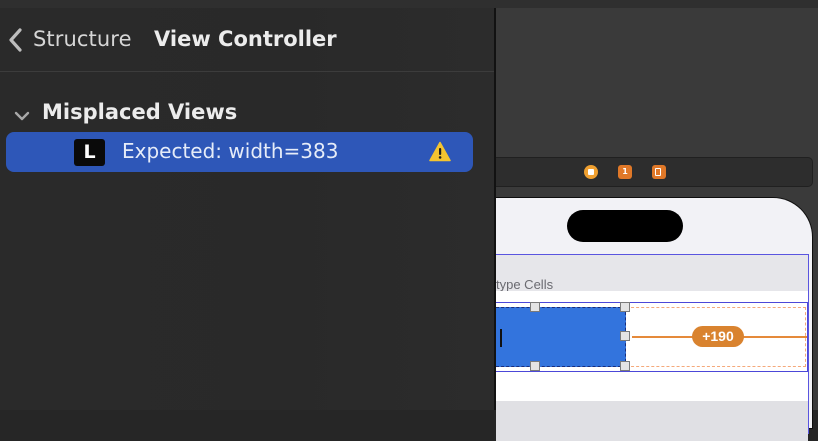 The image size is (818, 441). Describe the element at coordinates (22, 116) in the screenshot. I see `chevron-down-icon` at that location.